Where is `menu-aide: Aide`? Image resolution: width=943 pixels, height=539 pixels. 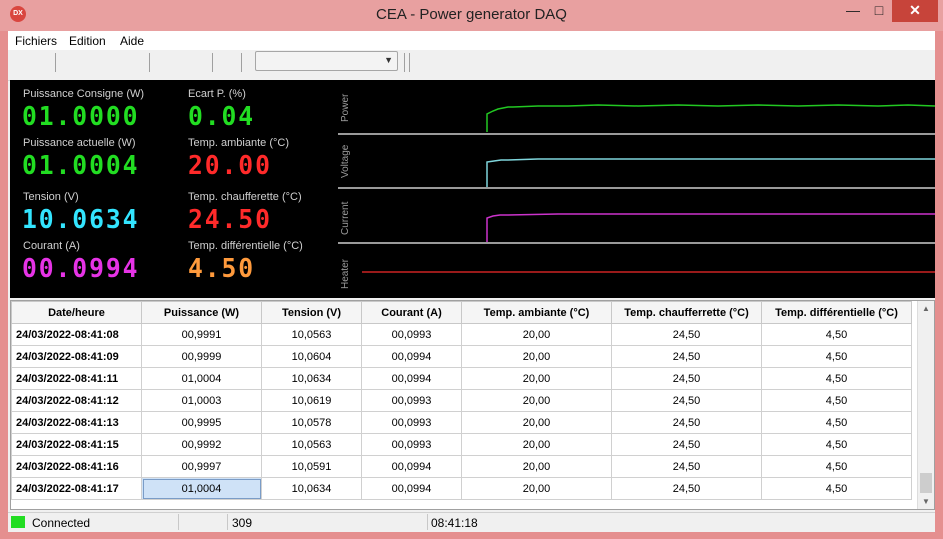
menu-aide: Aide is located at coordinates (132, 41).